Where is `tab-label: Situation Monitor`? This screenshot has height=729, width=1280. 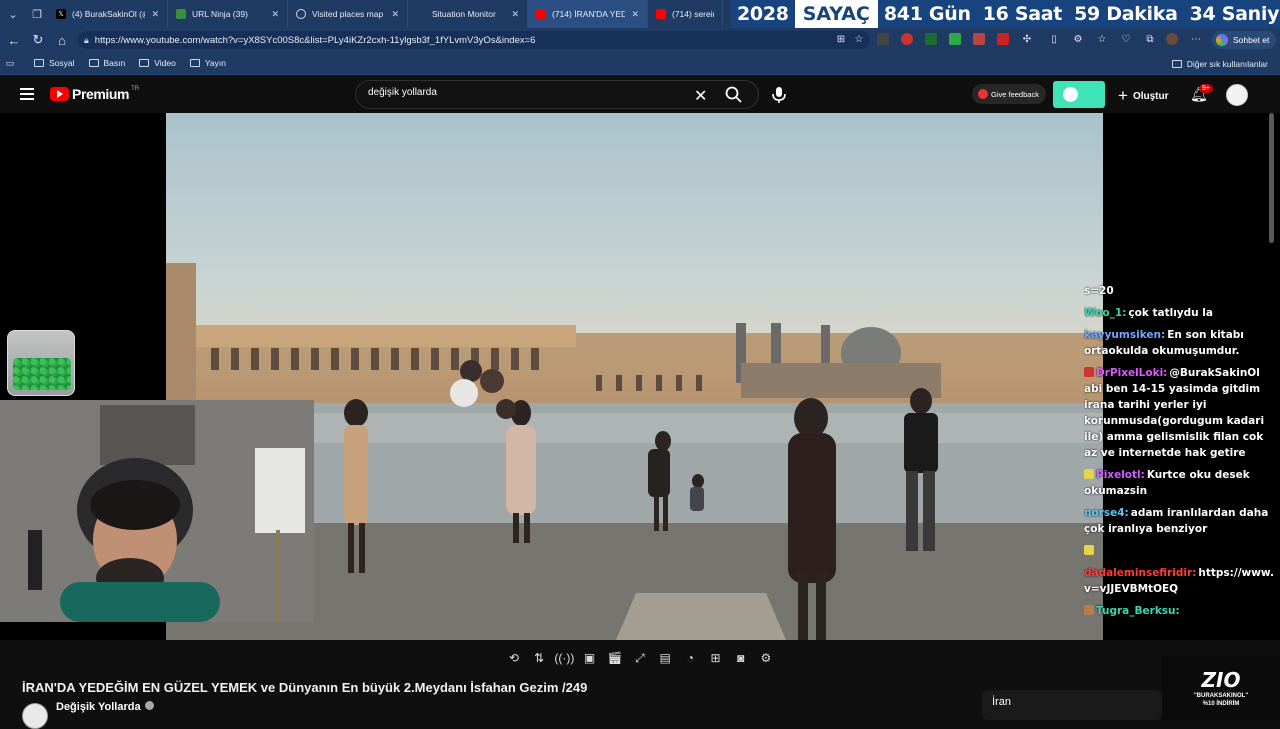 tab-label: Situation Monitor is located at coordinates (464, 14).